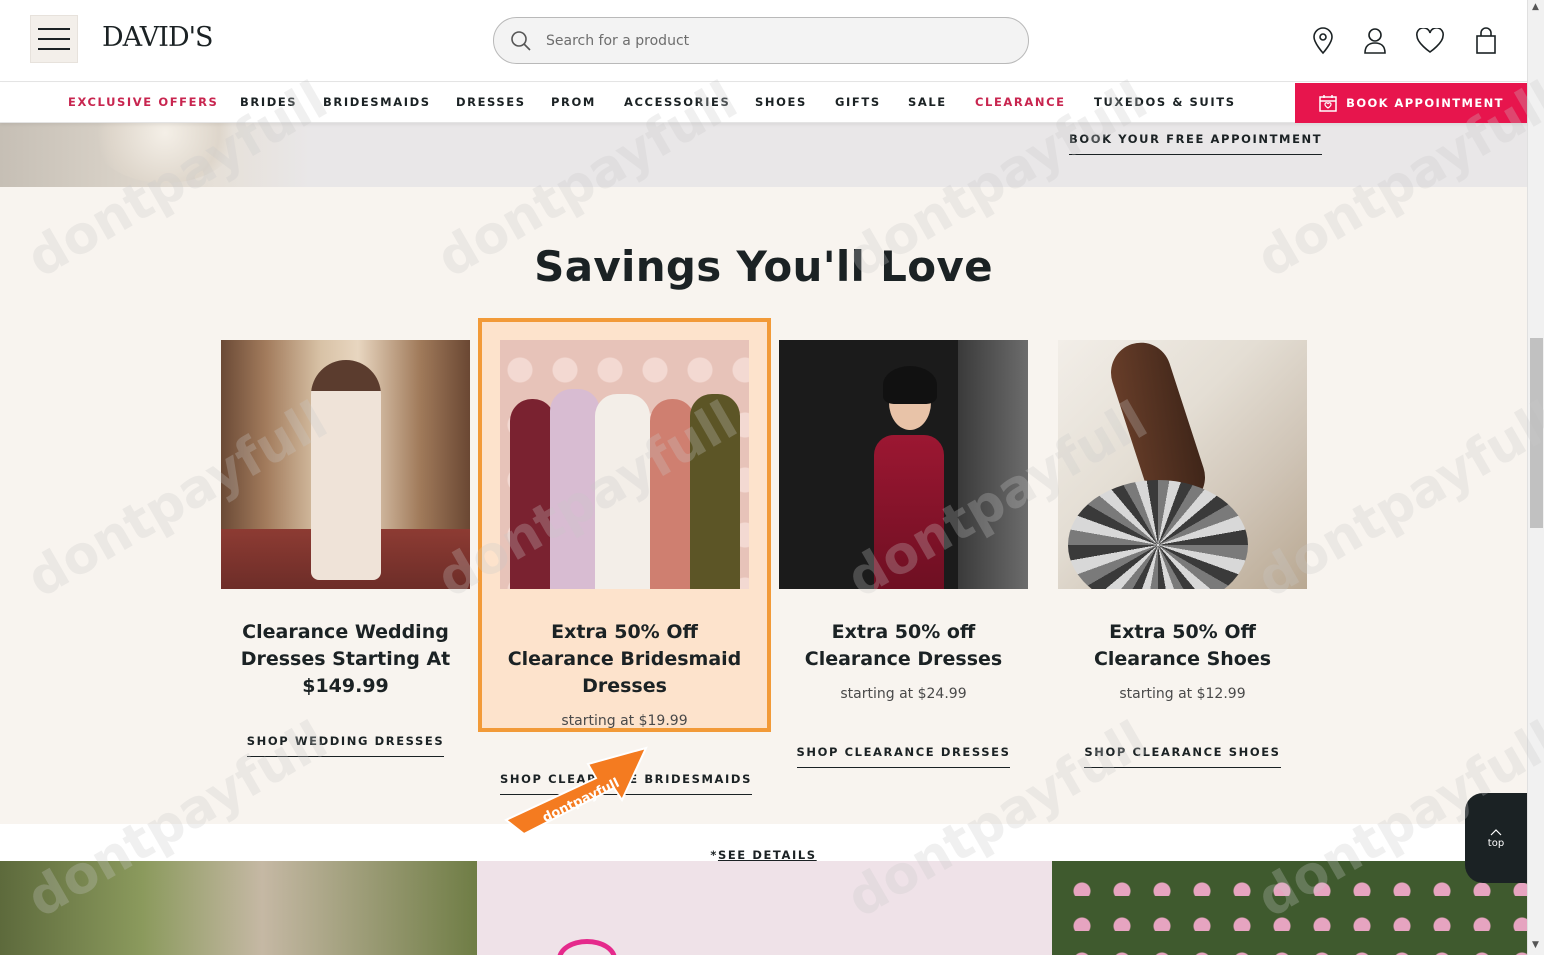  I want to click on top-label: top, so click(1496, 843).